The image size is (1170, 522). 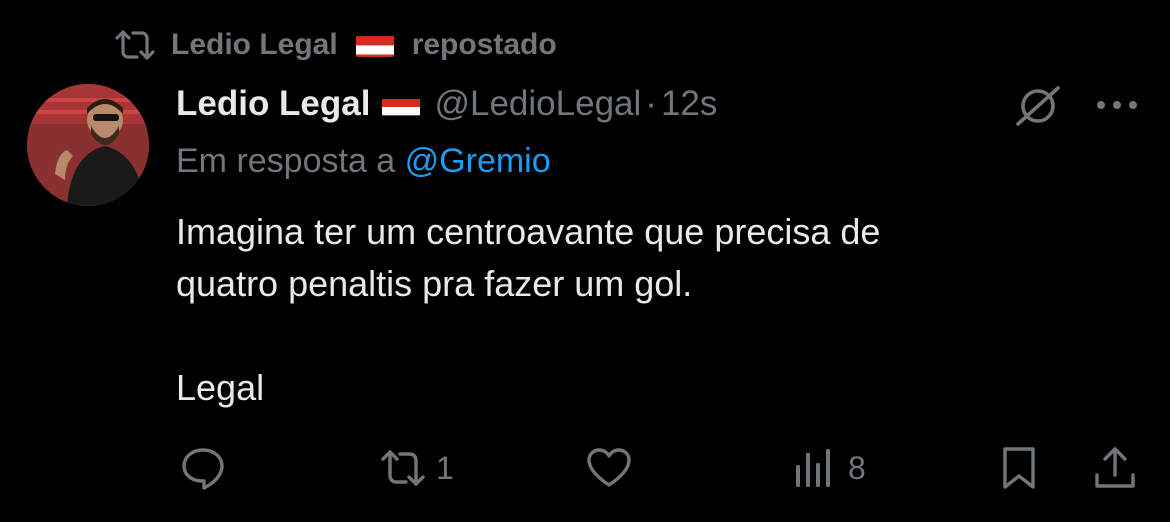 I want to click on timestamp: 12s, so click(x=689, y=104).